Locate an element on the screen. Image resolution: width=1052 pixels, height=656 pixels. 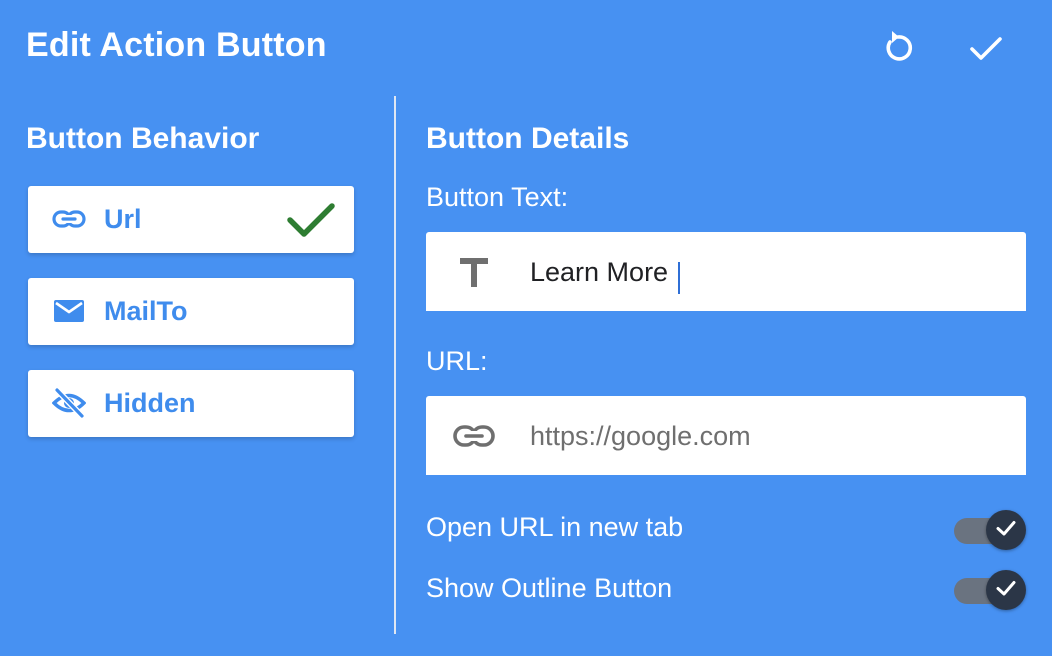
open-new-tab-switch is located at coordinates (990, 530).